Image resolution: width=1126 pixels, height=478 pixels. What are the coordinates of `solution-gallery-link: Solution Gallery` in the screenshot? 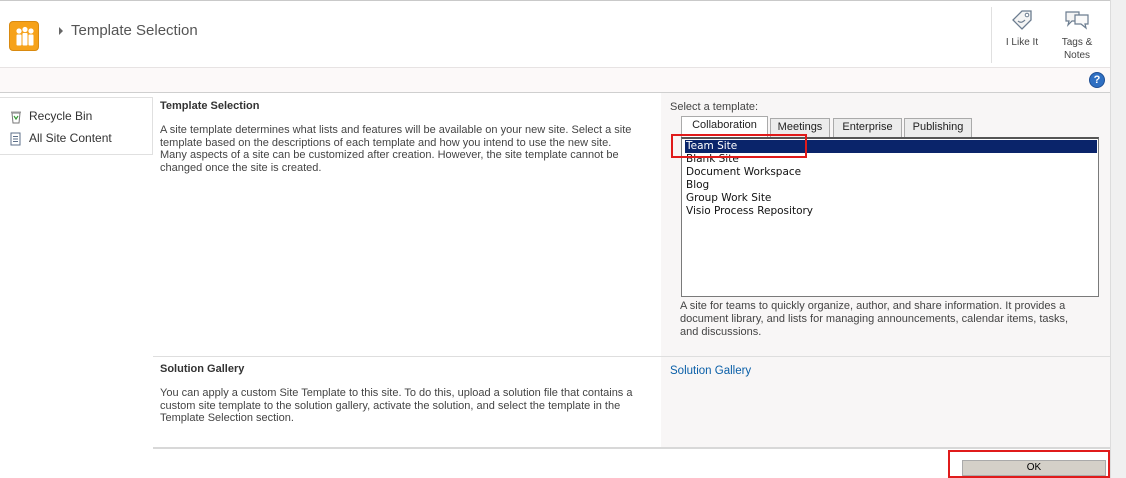 It's located at (710, 371).